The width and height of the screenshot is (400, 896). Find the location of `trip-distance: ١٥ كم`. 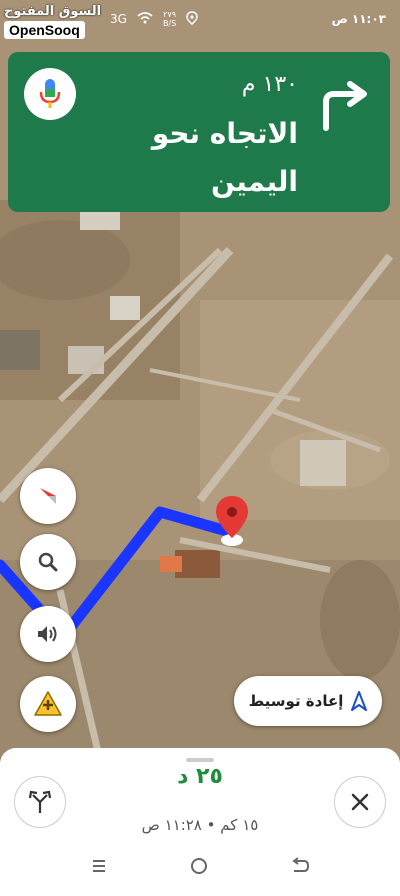

trip-distance: ١٥ كم is located at coordinates (239, 825).